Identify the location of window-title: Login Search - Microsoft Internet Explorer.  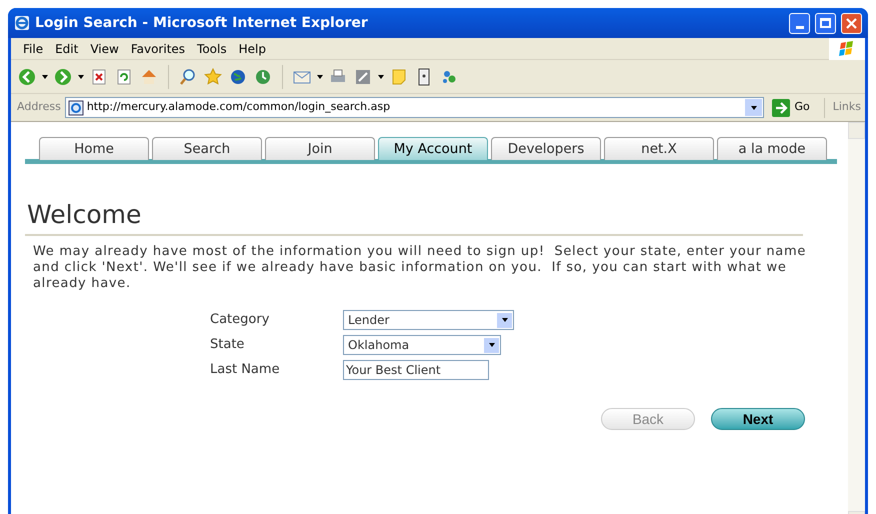
(202, 23).